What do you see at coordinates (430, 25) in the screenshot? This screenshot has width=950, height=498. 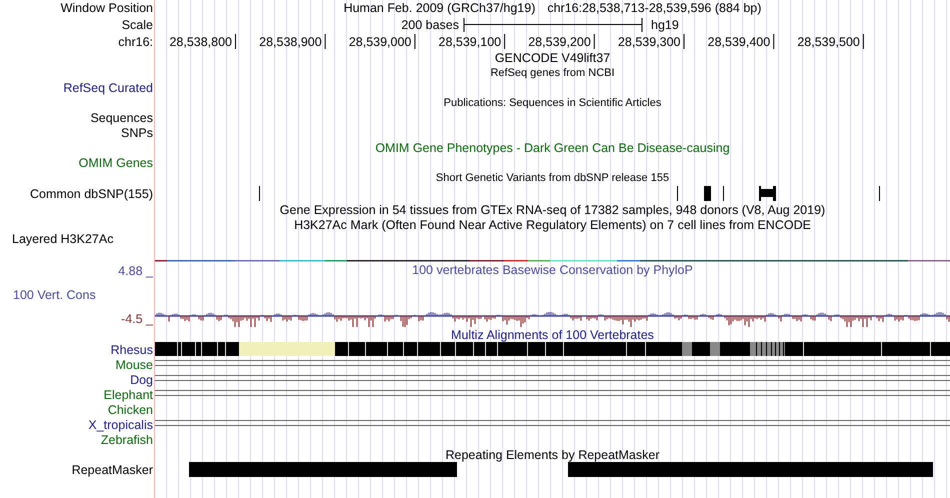 I see `scale-length: 200 bases` at bounding box center [430, 25].